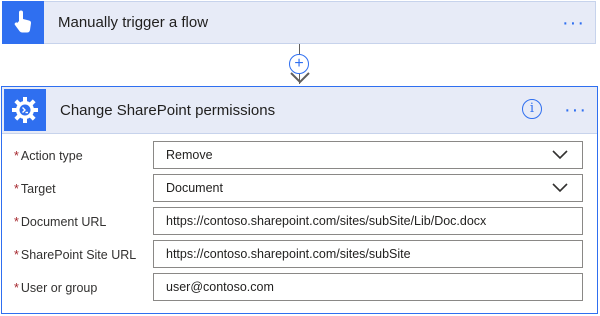  Describe the element at coordinates (573, 23) in the screenshot. I see `trigger-menu-ellipsis-icon: ···` at that location.